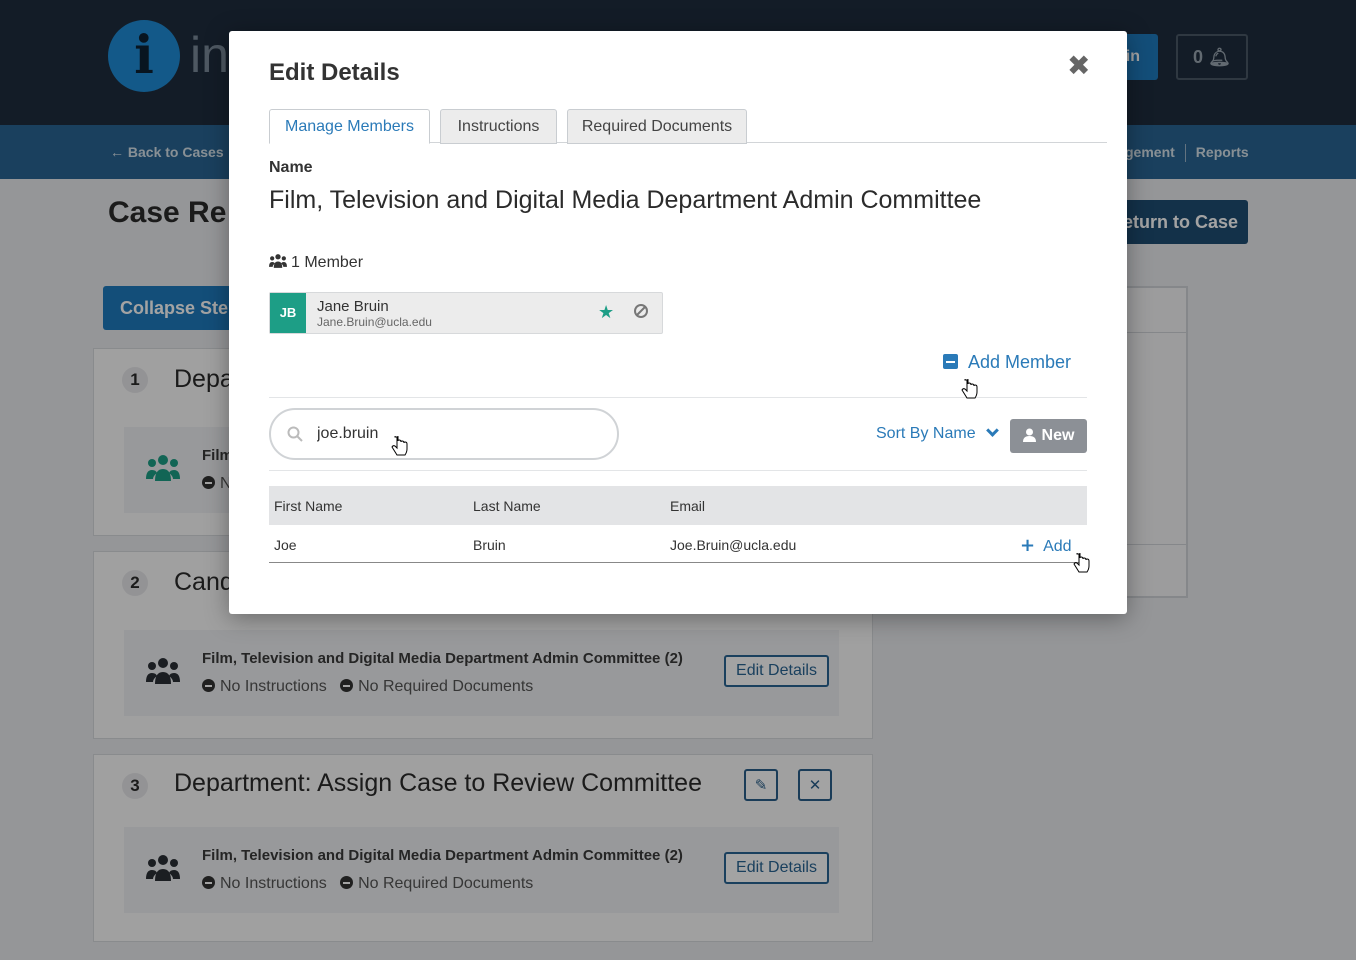  Describe the element at coordinates (291, 167) in the screenshot. I see `name-label: Name` at that location.